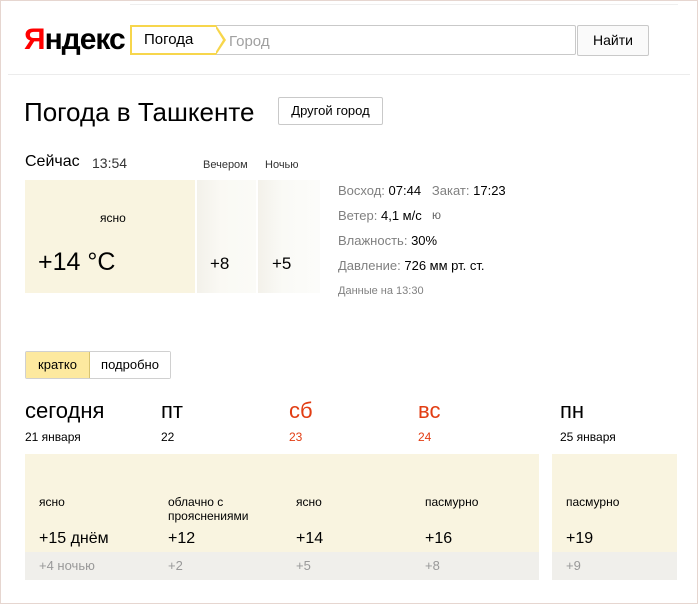 The image size is (698, 604). What do you see at coordinates (182, 538) in the screenshot?
I see `forecast-day-temp: +12` at bounding box center [182, 538].